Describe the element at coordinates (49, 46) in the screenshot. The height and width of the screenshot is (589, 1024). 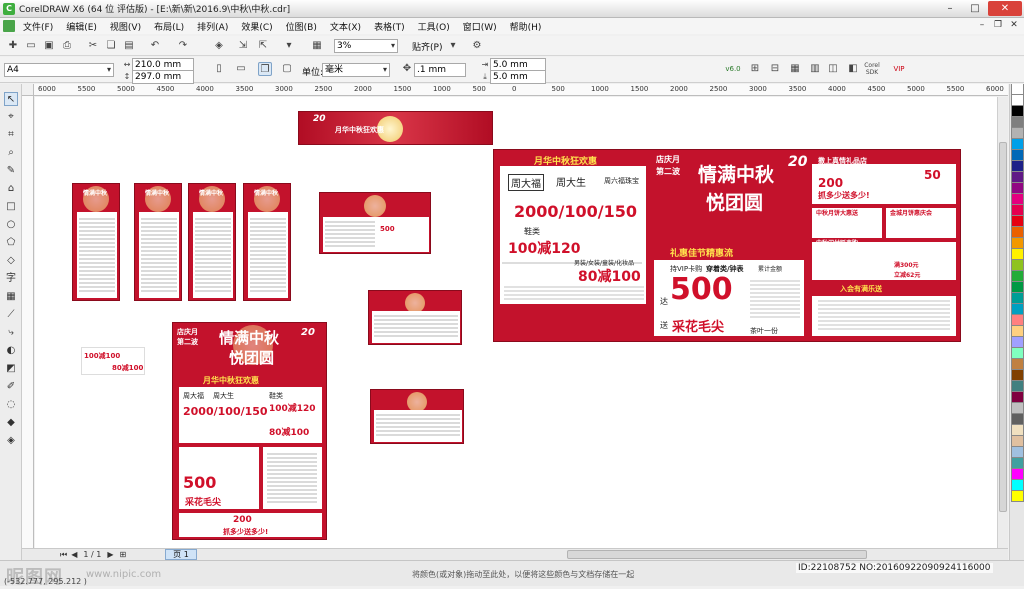
I see `save-icon: ▣` at that location.